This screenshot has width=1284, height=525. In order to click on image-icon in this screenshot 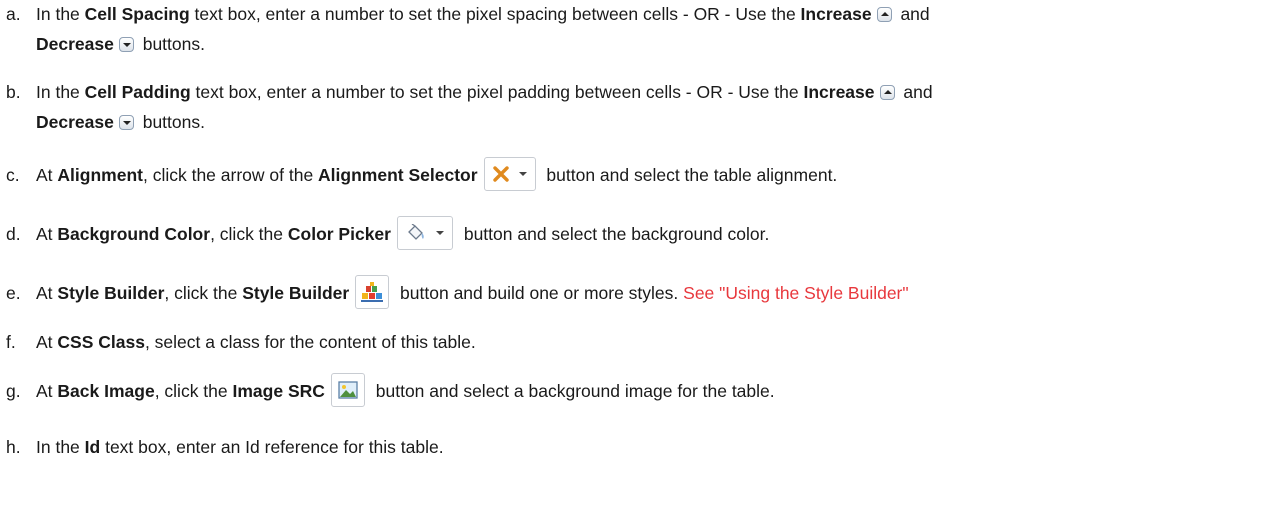, I will do `click(348, 390)`.